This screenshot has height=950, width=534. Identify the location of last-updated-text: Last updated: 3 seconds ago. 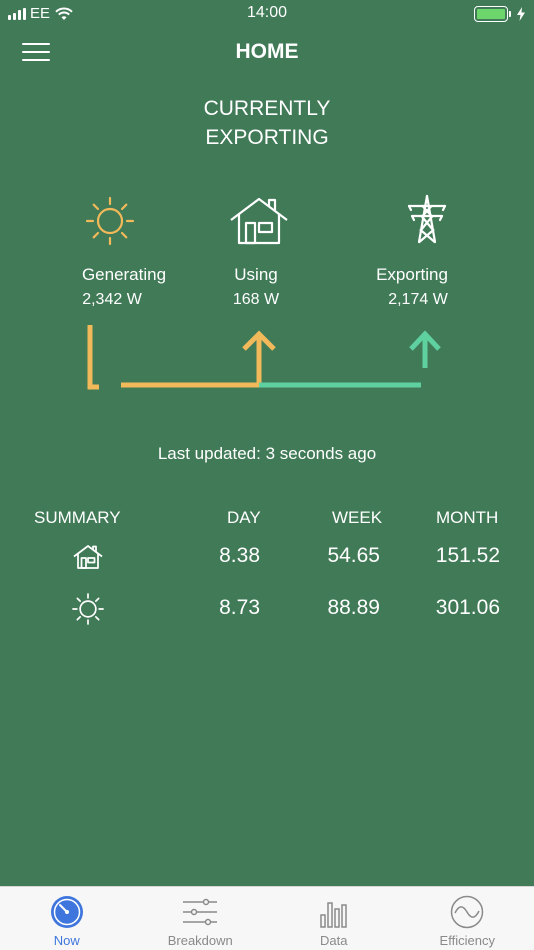
(267, 453).